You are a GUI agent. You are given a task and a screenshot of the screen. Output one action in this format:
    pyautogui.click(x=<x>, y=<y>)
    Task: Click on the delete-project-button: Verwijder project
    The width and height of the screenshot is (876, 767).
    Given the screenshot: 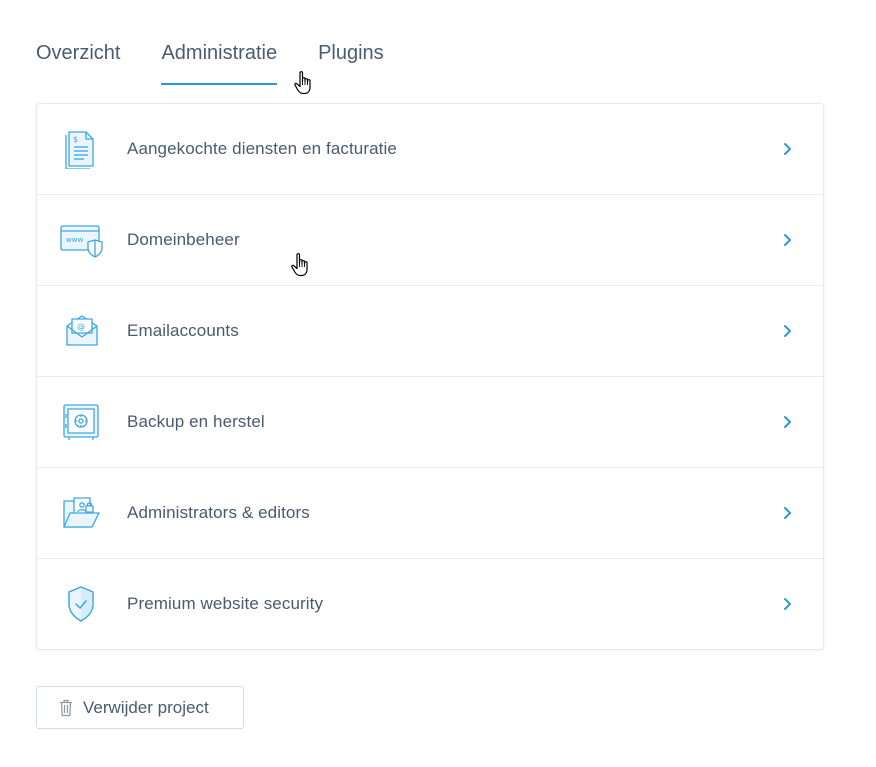 What is the action you would take?
    pyautogui.click(x=140, y=707)
    